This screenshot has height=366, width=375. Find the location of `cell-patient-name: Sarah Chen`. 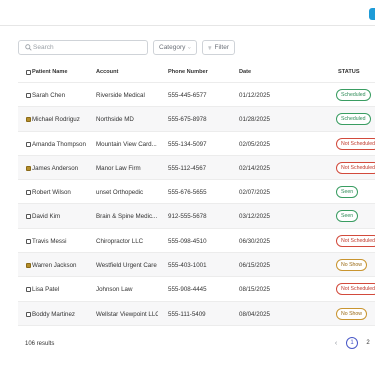

cell-patient-name: Sarah Chen is located at coordinates (49, 95).